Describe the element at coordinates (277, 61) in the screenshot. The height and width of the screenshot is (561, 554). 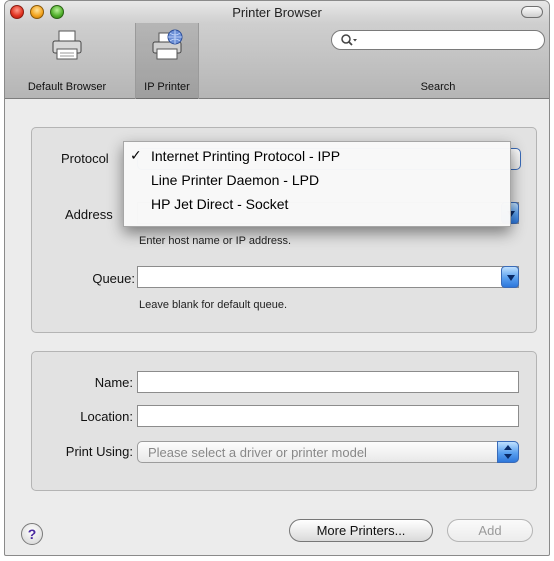
I see `toolbar: Default Browser IP Printer Search` at that location.